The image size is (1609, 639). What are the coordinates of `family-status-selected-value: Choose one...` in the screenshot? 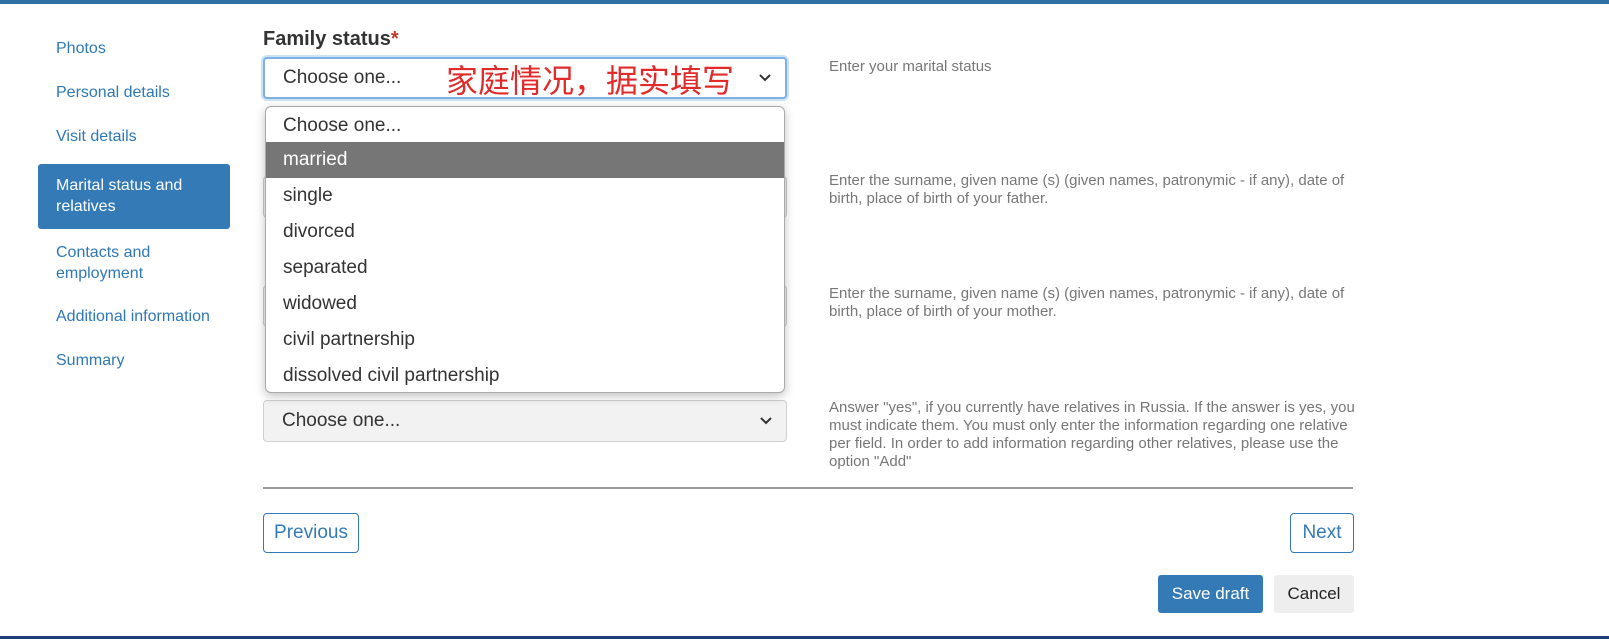 It's located at (342, 77).